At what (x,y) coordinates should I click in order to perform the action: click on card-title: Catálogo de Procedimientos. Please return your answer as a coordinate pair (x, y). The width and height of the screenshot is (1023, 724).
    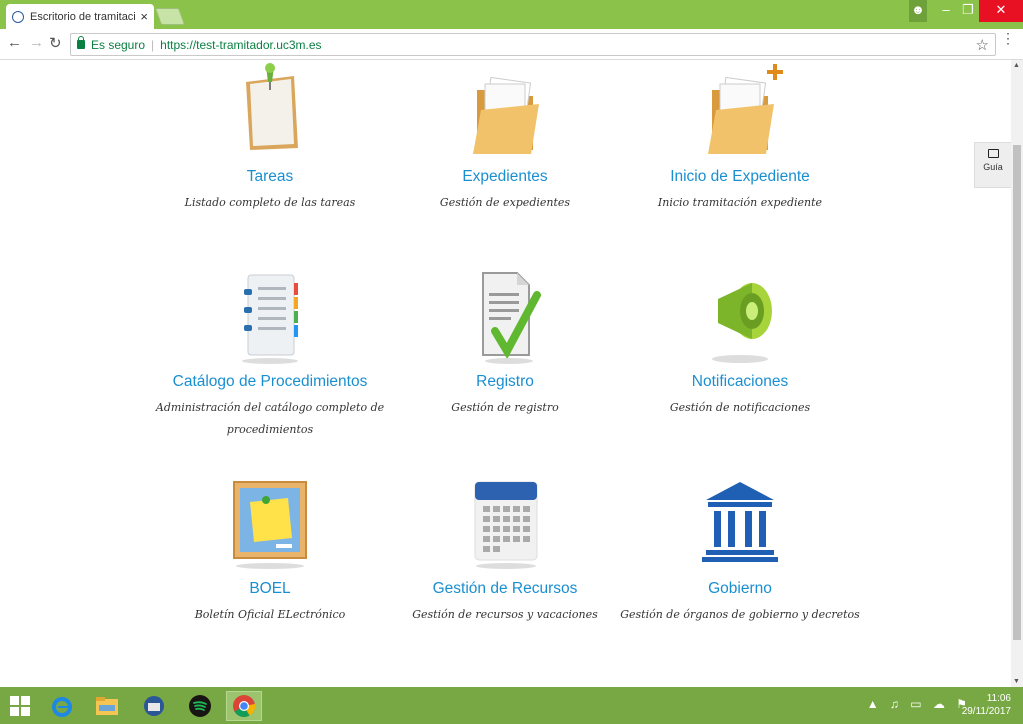
    Looking at the image, I should click on (270, 382).